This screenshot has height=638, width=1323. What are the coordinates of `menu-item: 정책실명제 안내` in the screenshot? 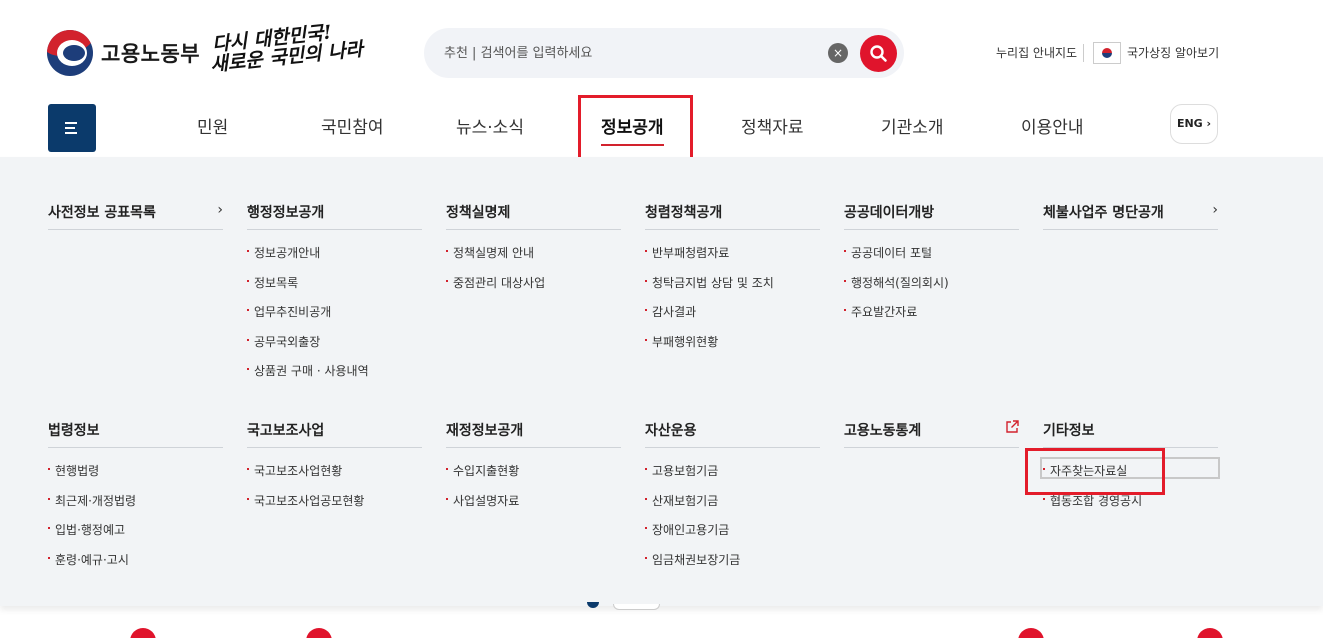 It's located at (533, 259).